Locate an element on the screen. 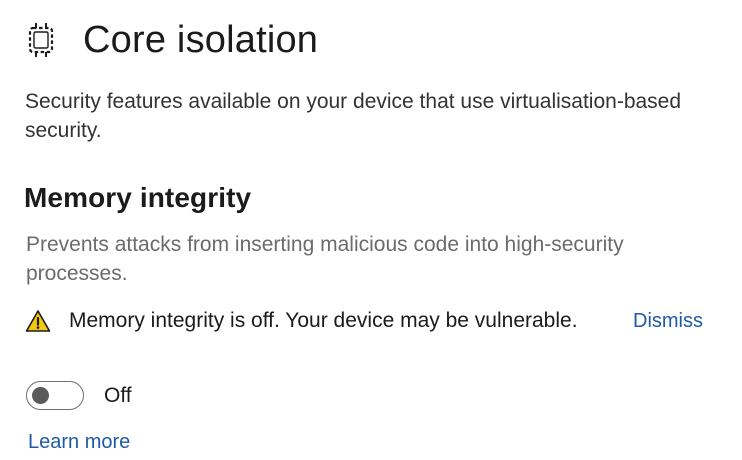  page-header: Core isolation is located at coordinates (171, 40).